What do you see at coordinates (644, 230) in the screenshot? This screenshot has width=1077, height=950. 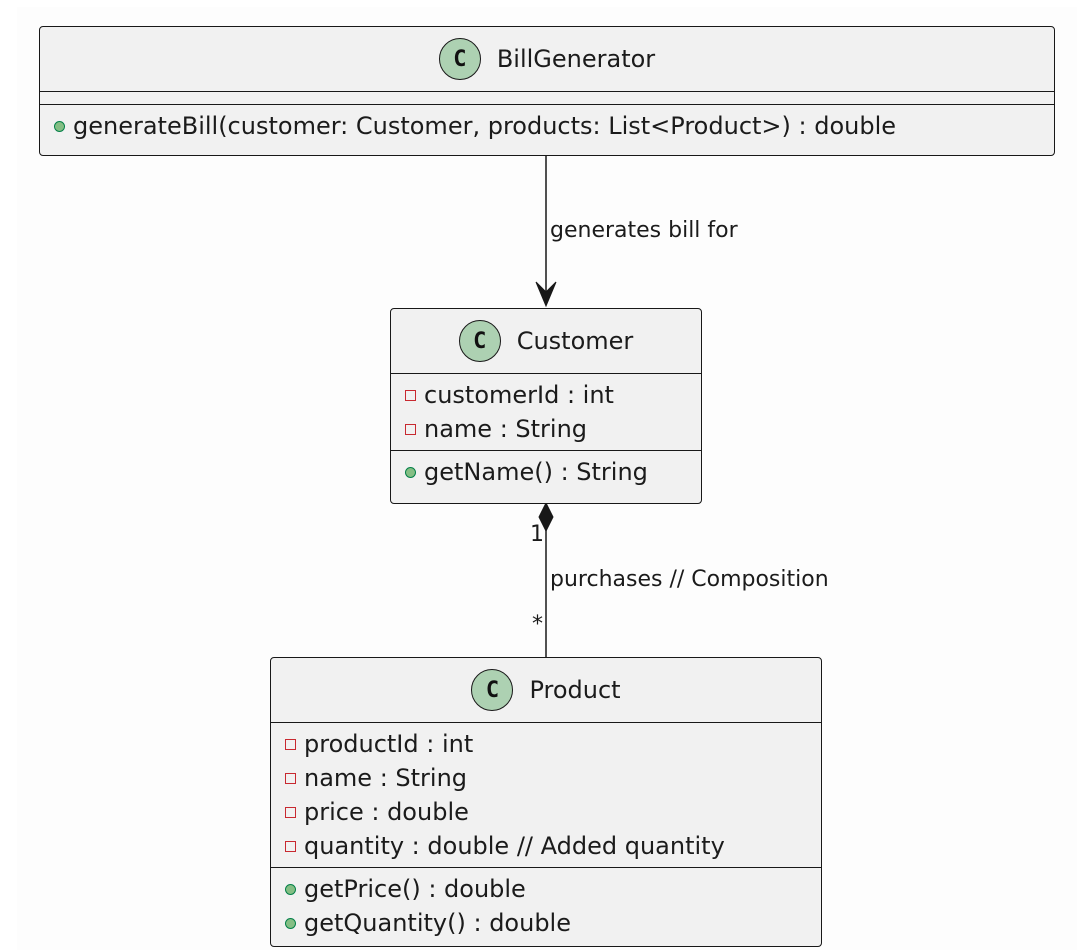 I see `generates-relation-label: generates bill for` at bounding box center [644, 230].